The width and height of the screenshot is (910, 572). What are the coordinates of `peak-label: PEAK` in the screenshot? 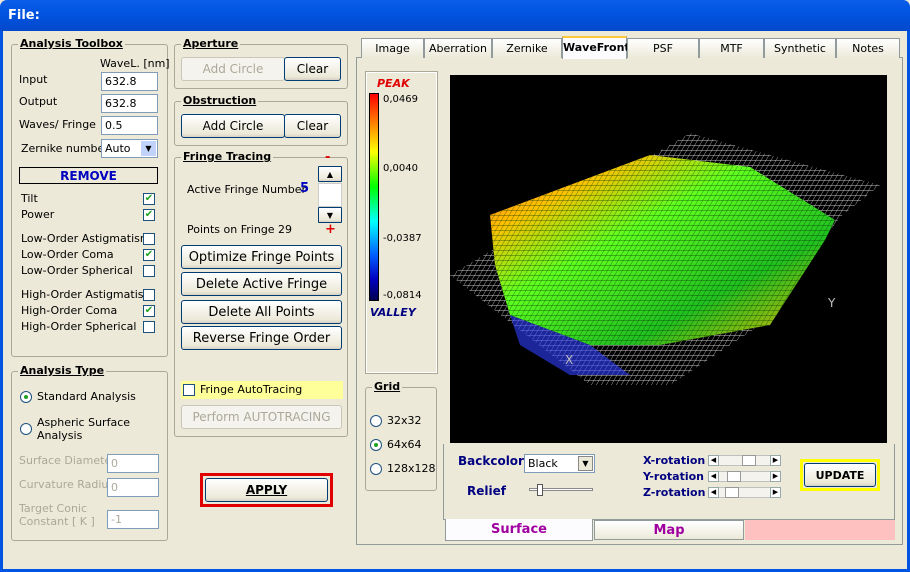 It's located at (393, 83).